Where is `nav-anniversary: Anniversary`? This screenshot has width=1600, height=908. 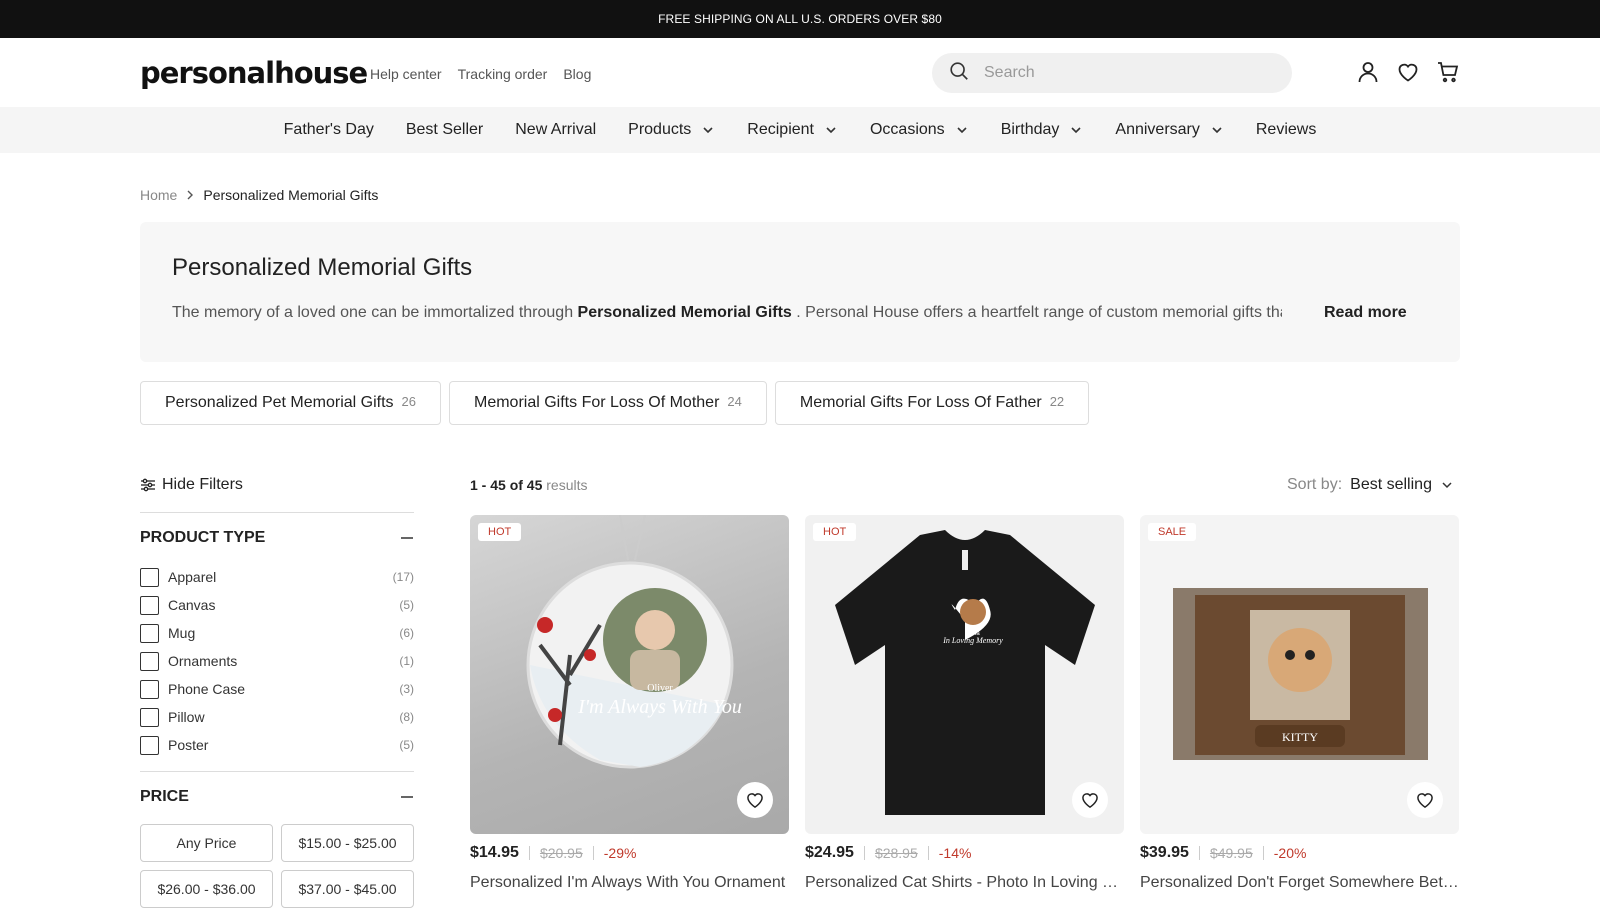
nav-anniversary: Anniversary is located at coordinates (1169, 130).